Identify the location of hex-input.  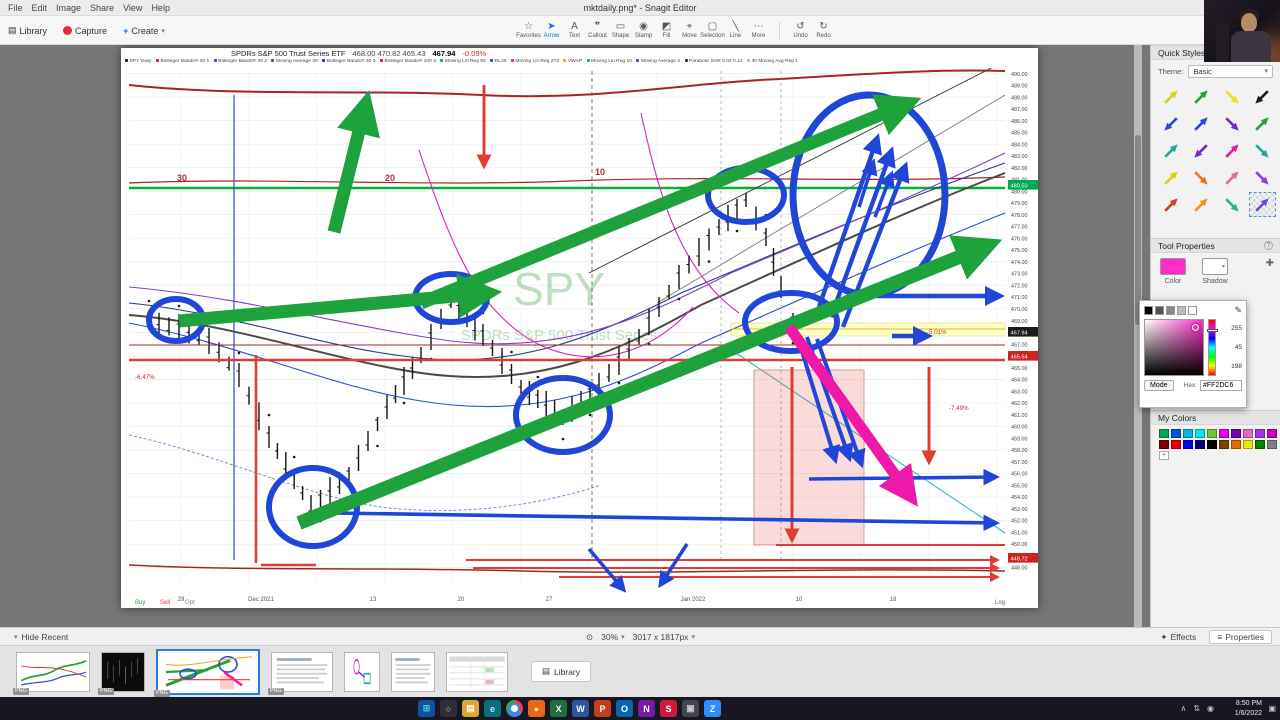
(1221, 385).